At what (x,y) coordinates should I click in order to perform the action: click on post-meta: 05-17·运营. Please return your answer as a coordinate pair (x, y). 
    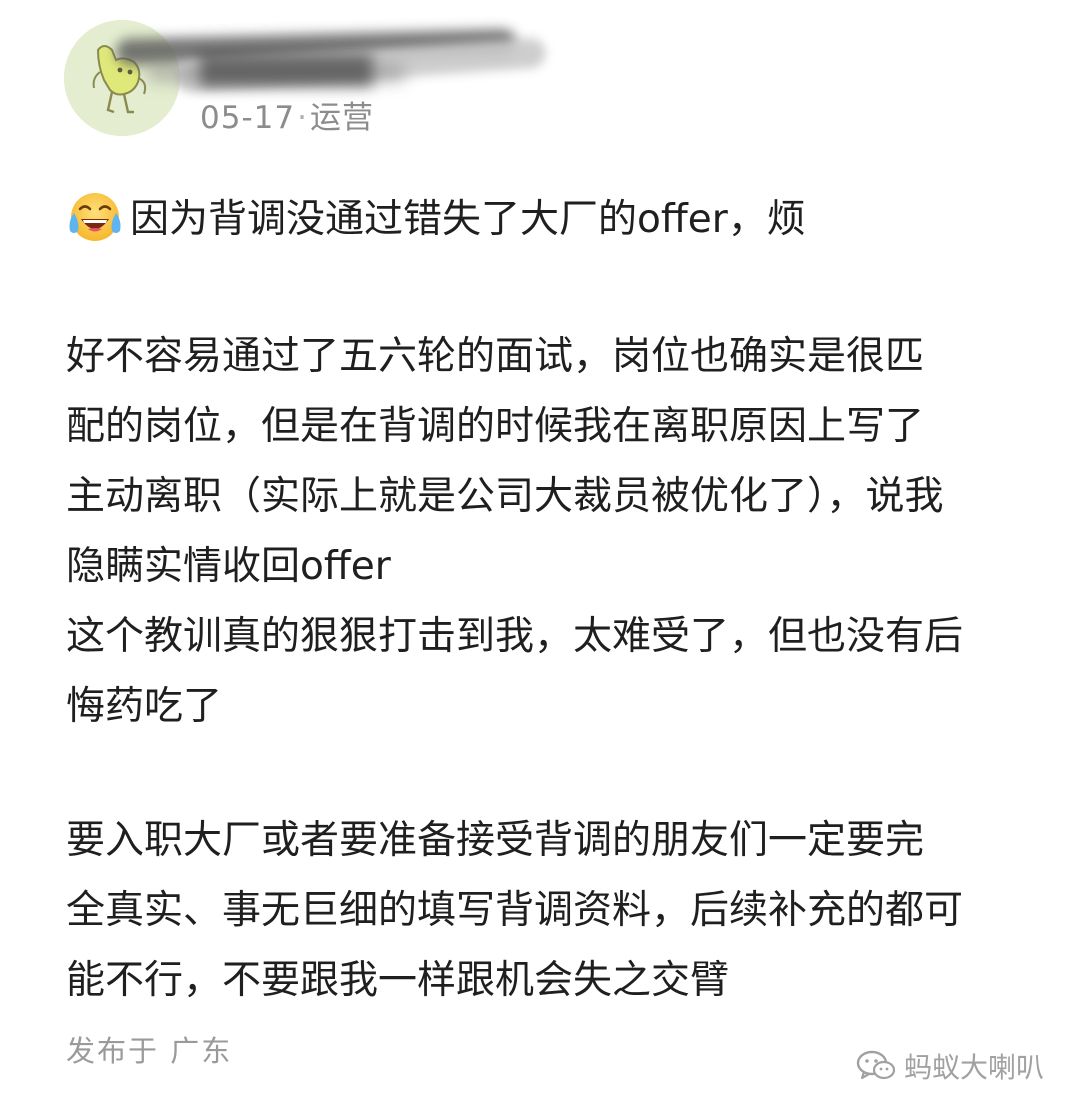
    Looking at the image, I should click on (287, 114).